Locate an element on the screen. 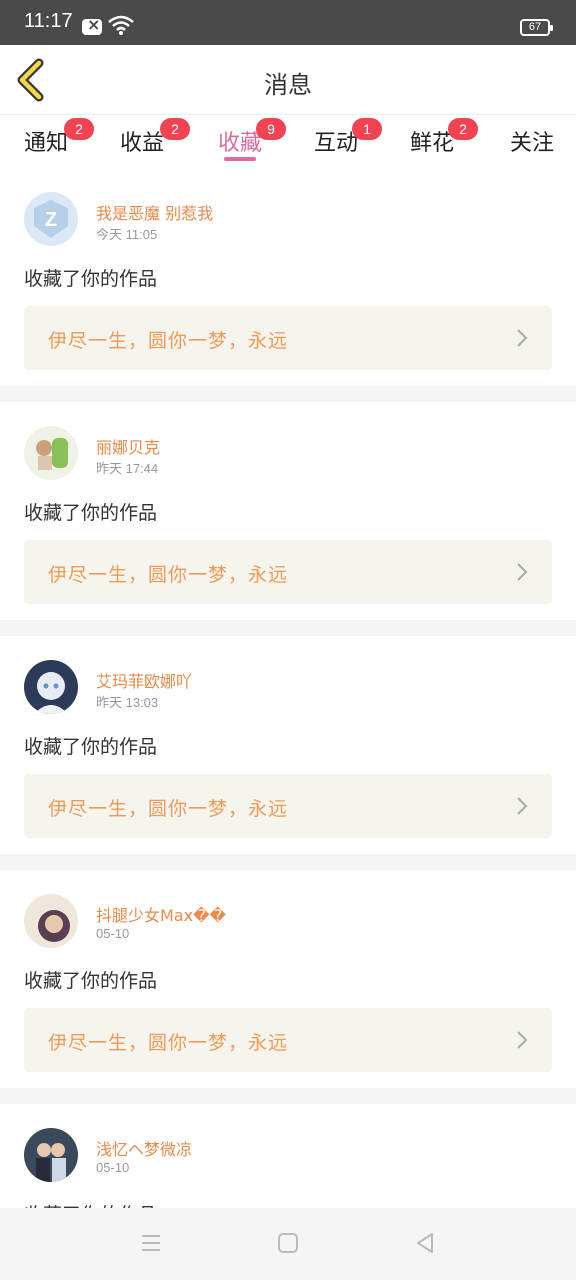 The height and width of the screenshot is (1280, 576). tab-label: 鲜花 is located at coordinates (432, 143).